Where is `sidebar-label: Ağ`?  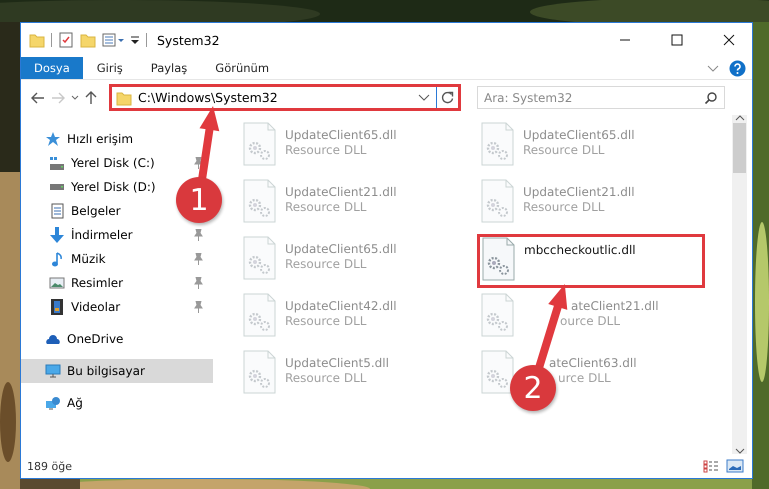 sidebar-label: Ağ is located at coordinates (75, 403).